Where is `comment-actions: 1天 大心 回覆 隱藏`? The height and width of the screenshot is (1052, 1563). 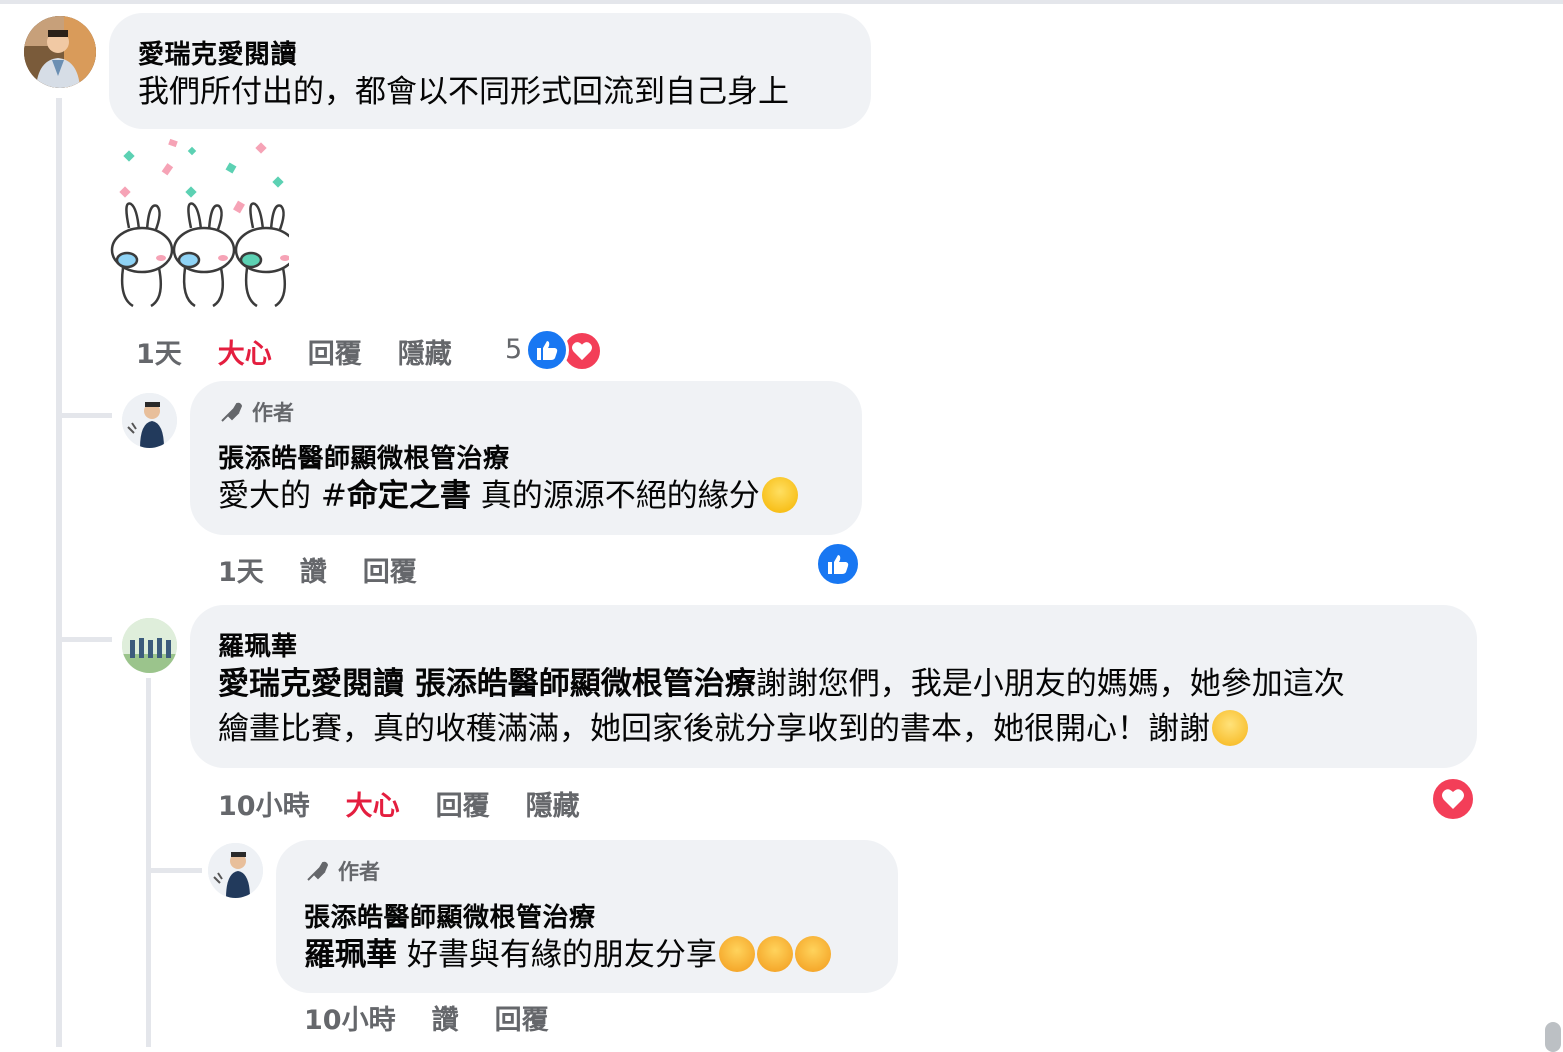
comment-actions: 1天 大心 回覆 隱藏 is located at coordinates (312, 351).